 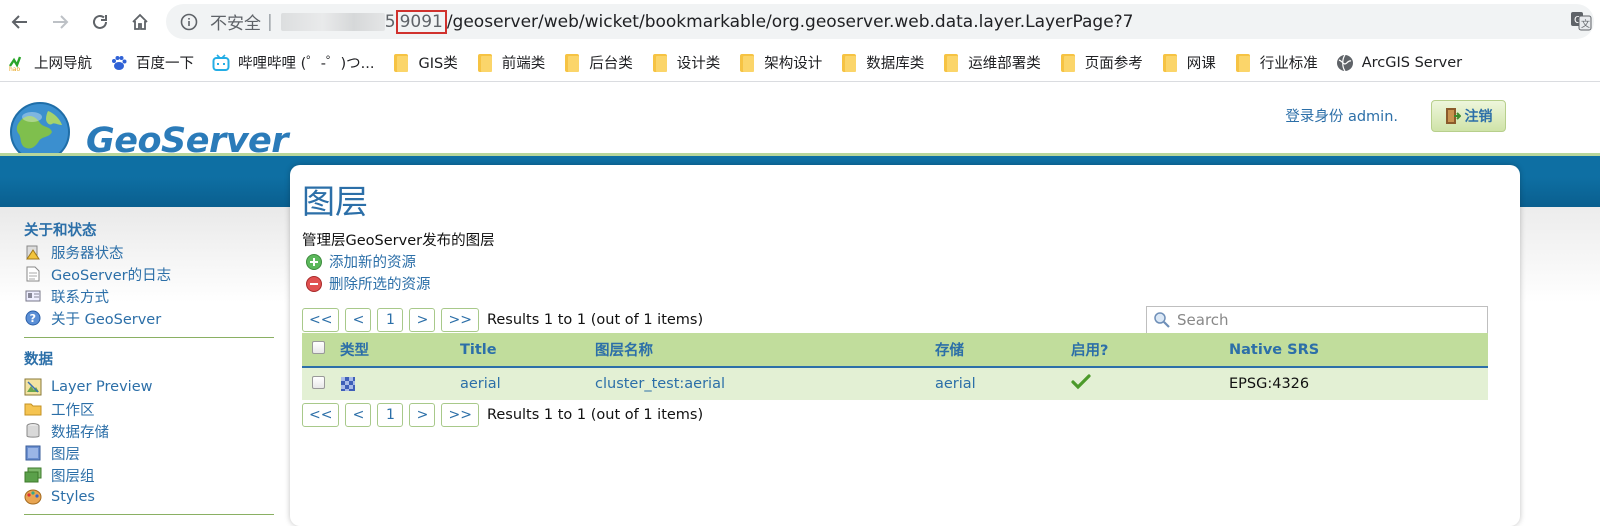 What do you see at coordinates (318, 382) in the screenshot?
I see `row-checkbox` at bounding box center [318, 382].